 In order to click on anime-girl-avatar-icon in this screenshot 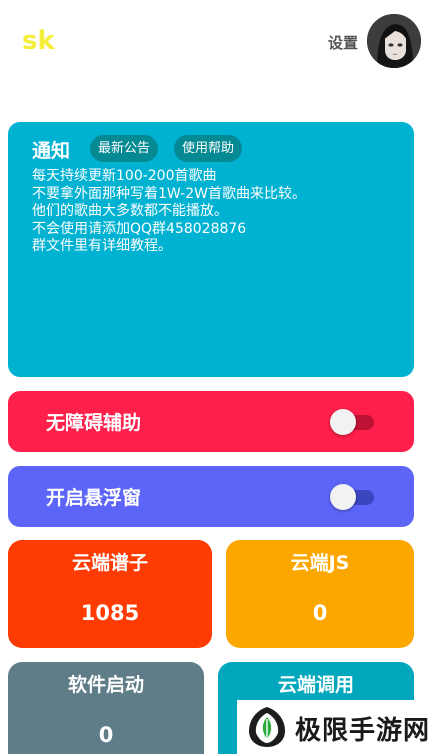, I will do `click(394, 41)`.